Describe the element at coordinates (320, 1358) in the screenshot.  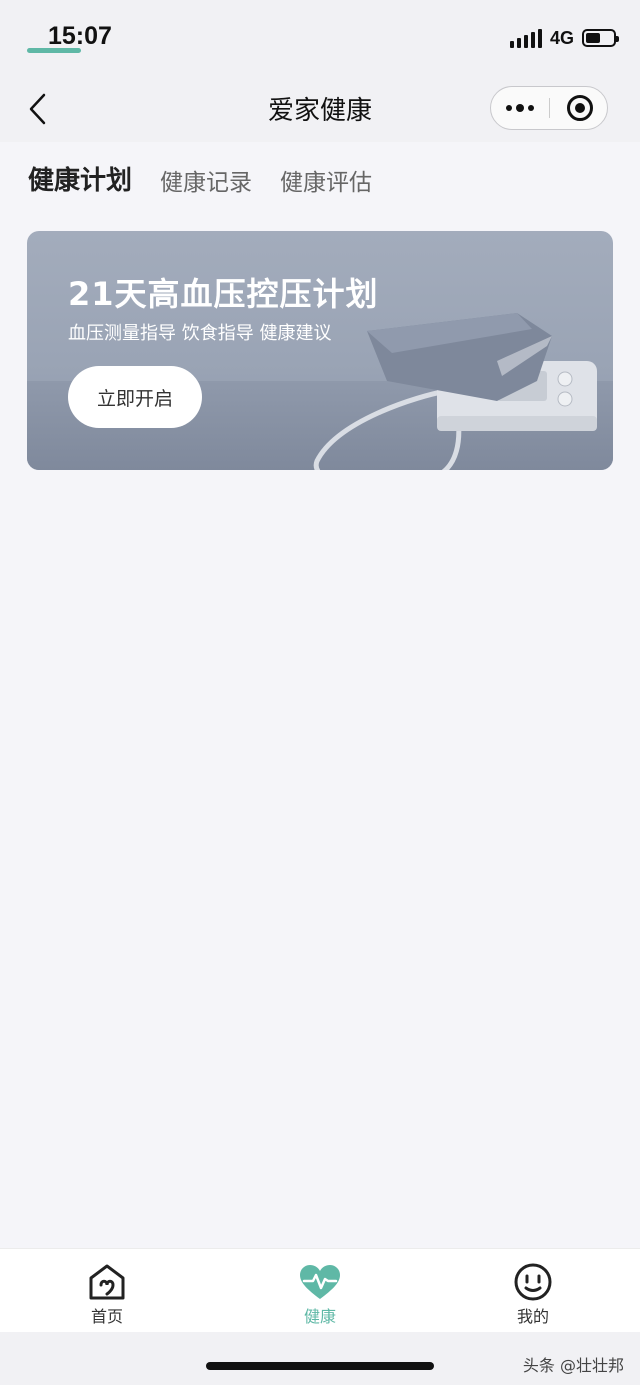
I see `home-indicator-area: 头条 @壮壮邦` at that location.